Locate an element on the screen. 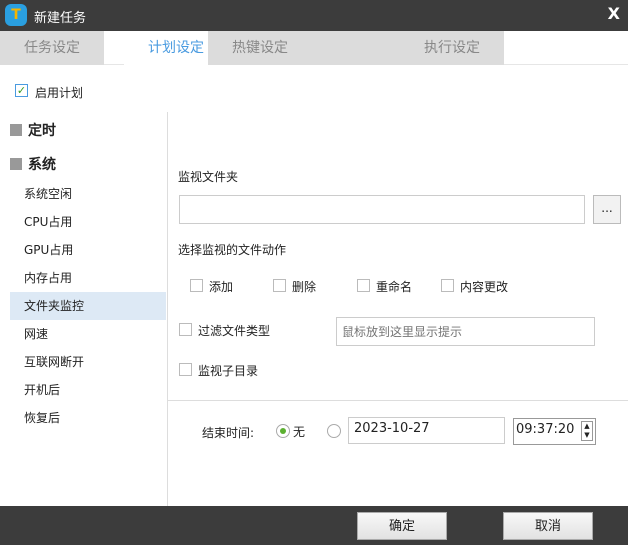 This screenshot has height=545, width=628. action-modify-label: 内容更改 is located at coordinates (484, 287).